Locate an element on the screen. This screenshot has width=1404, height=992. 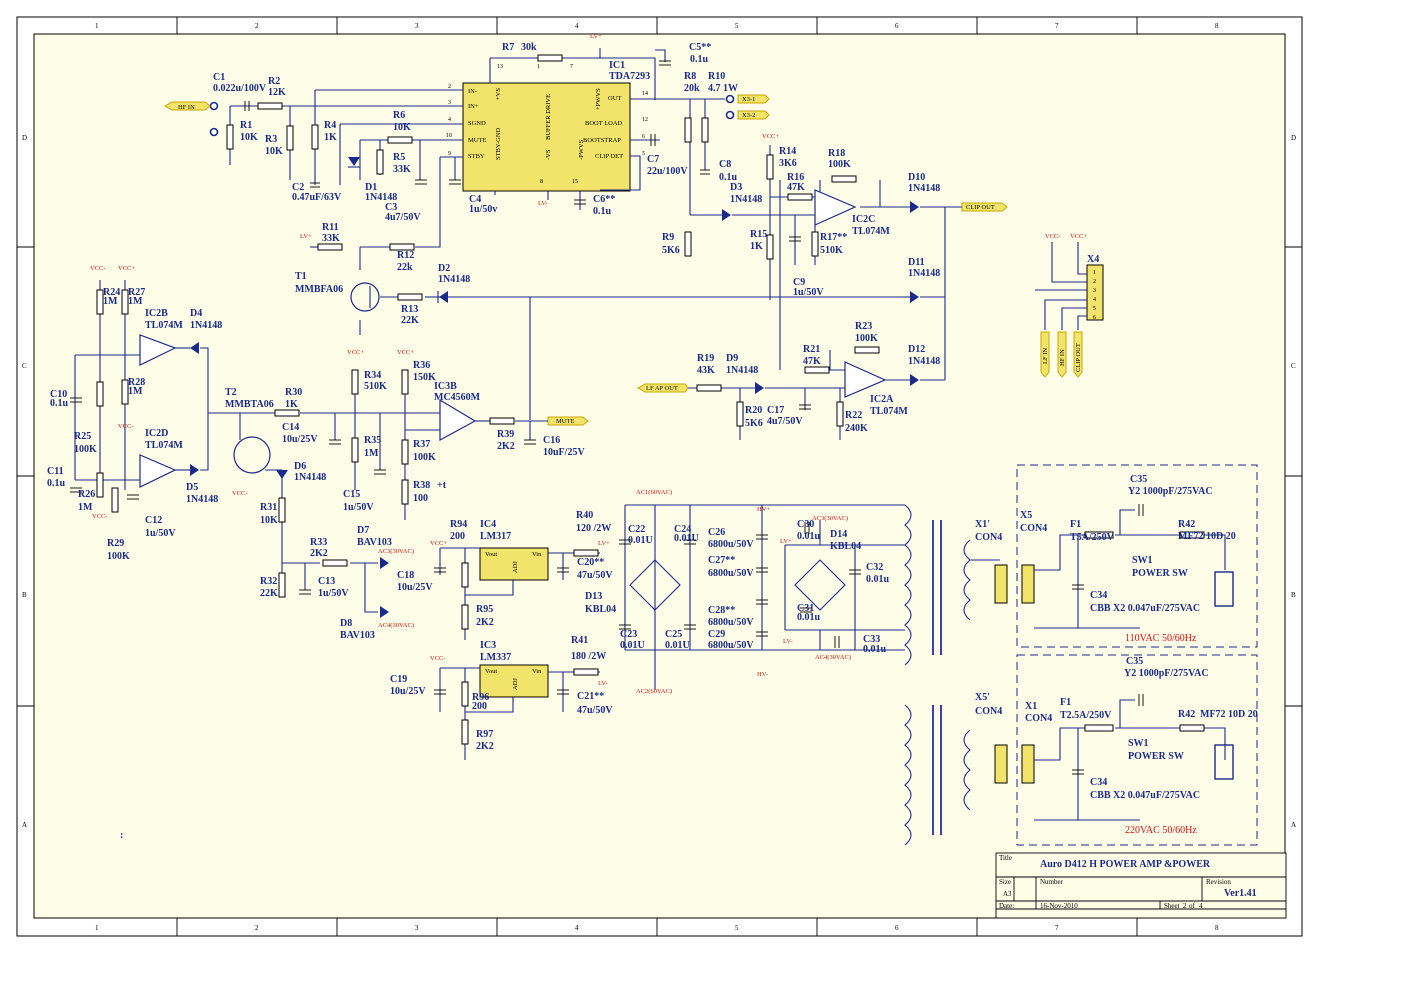
r12-ref: R12 is located at coordinates (405, 255).